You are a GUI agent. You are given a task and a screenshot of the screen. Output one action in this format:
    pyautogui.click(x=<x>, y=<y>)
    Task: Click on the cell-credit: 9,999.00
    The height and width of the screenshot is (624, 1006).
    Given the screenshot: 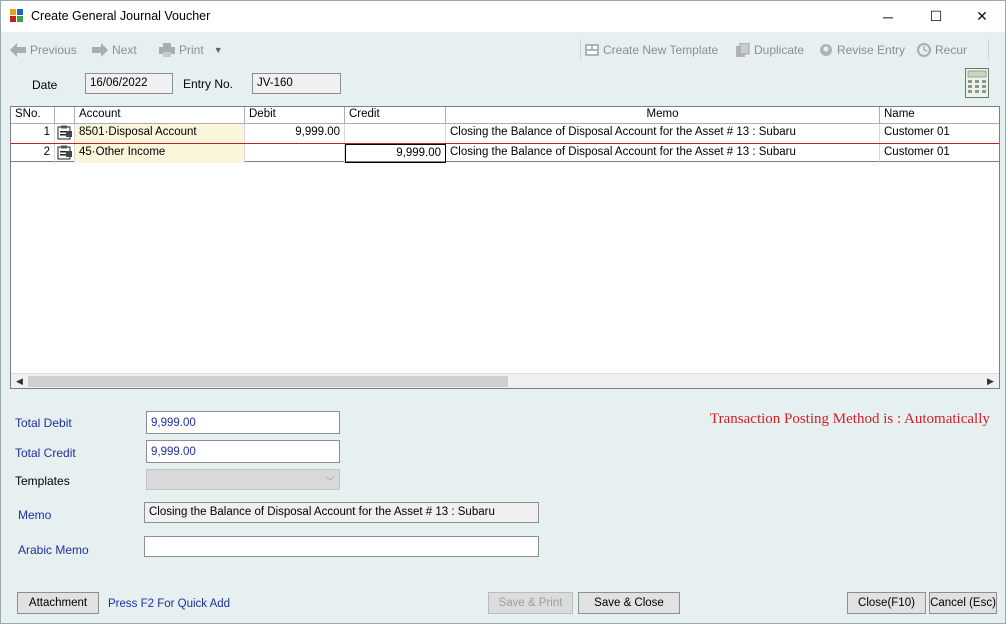 What is the action you would take?
    pyautogui.click(x=395, y=153)
    